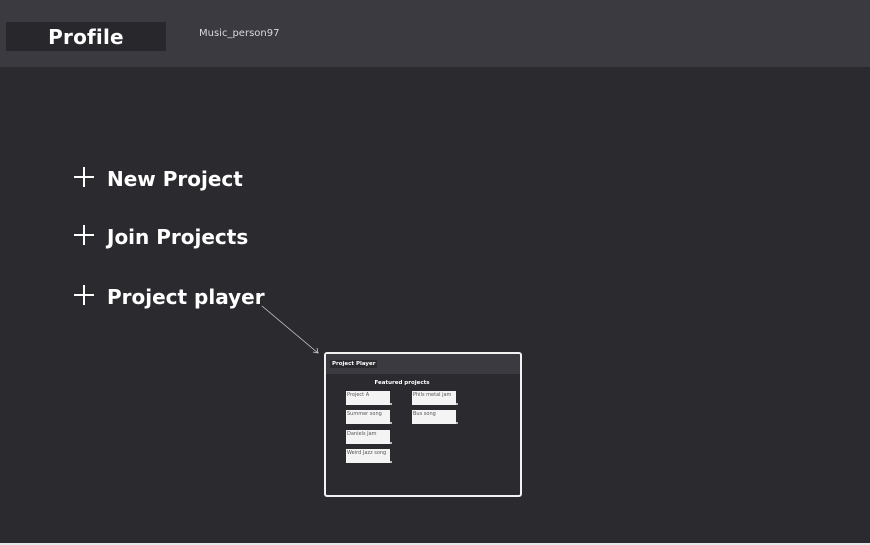 The width and height of the screenshot is (870, 545). What do you see at coordinates (402, 383) in the screenshot?
I see `featured-projects-heading: Featured projects` at bounding box center [402, 383].